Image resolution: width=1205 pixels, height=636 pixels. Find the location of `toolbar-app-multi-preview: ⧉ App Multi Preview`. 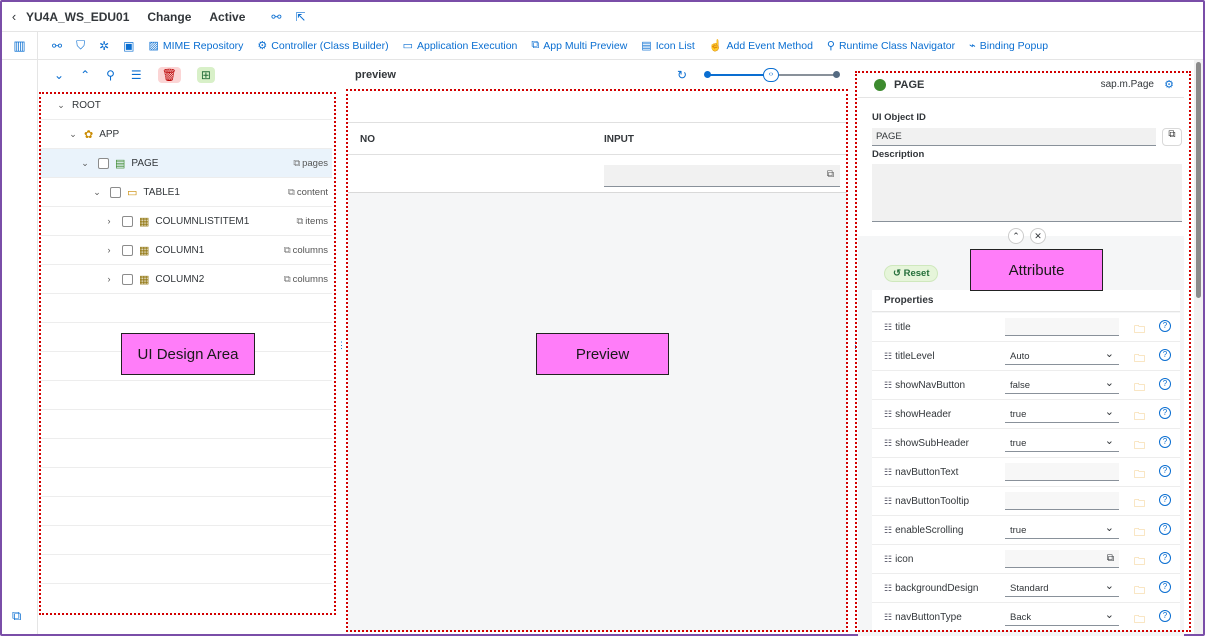

toolbar-app-multi-preview: ⧉ App Multi Preview is located at coordinates (579, 45).